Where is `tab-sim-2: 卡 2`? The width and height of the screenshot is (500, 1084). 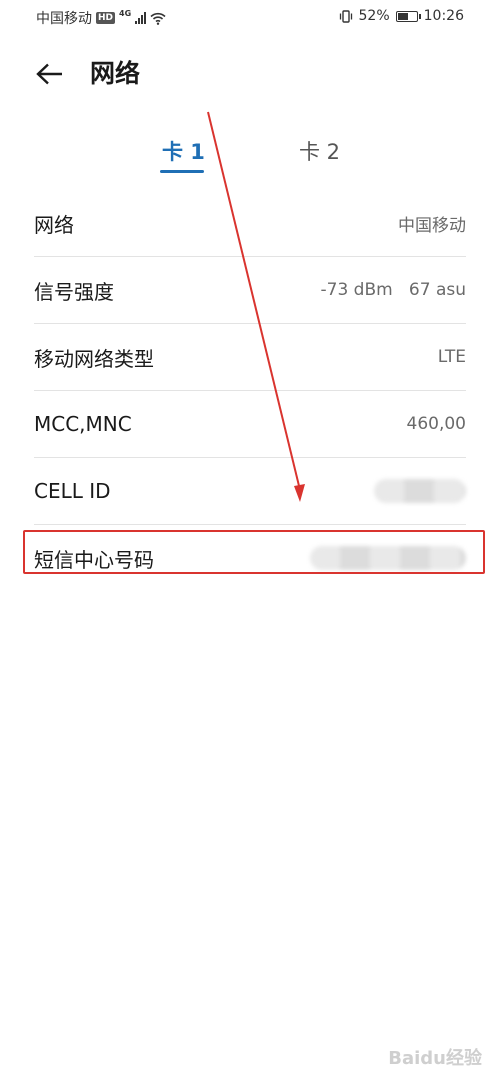 tab-sim-2: 卡 2 is located at coordinates (319, 152).